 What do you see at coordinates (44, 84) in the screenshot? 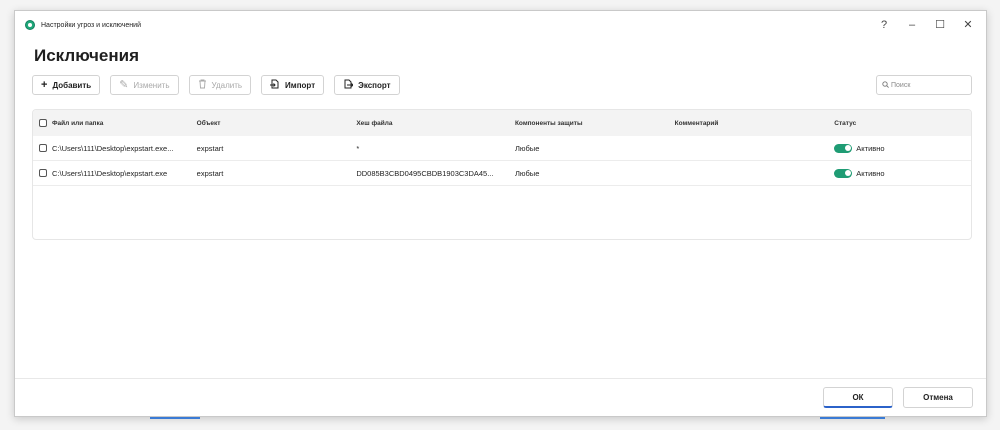
I see `plus-icon: +` at bounding box center [44, 84].